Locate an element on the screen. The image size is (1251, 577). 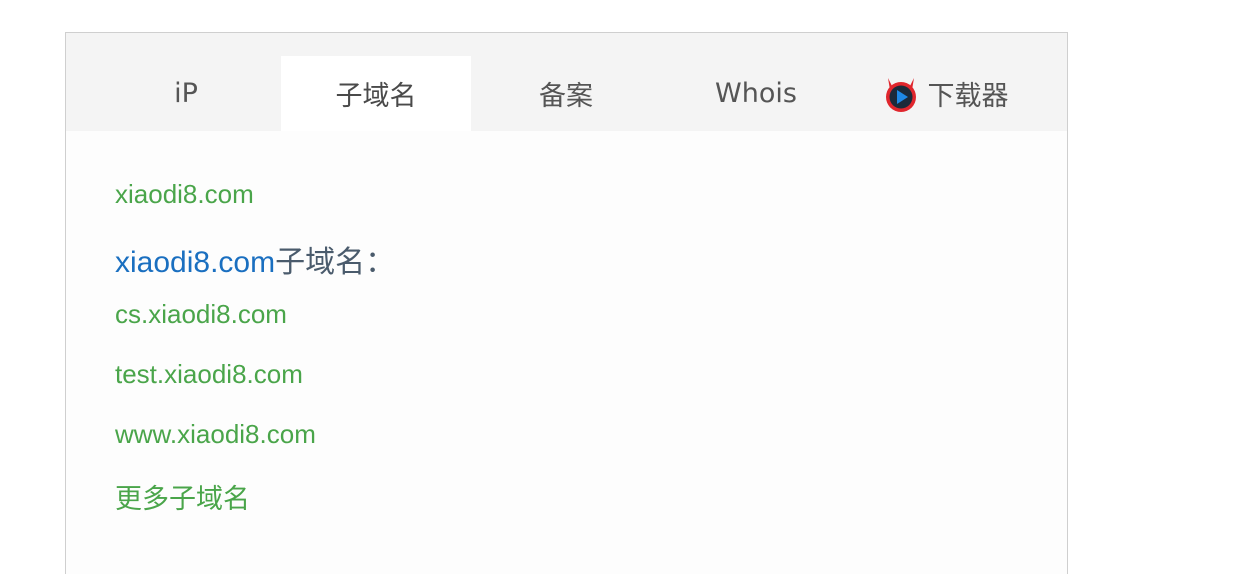
tab-downloader: 下载器 is located at coordinates (946, 93).